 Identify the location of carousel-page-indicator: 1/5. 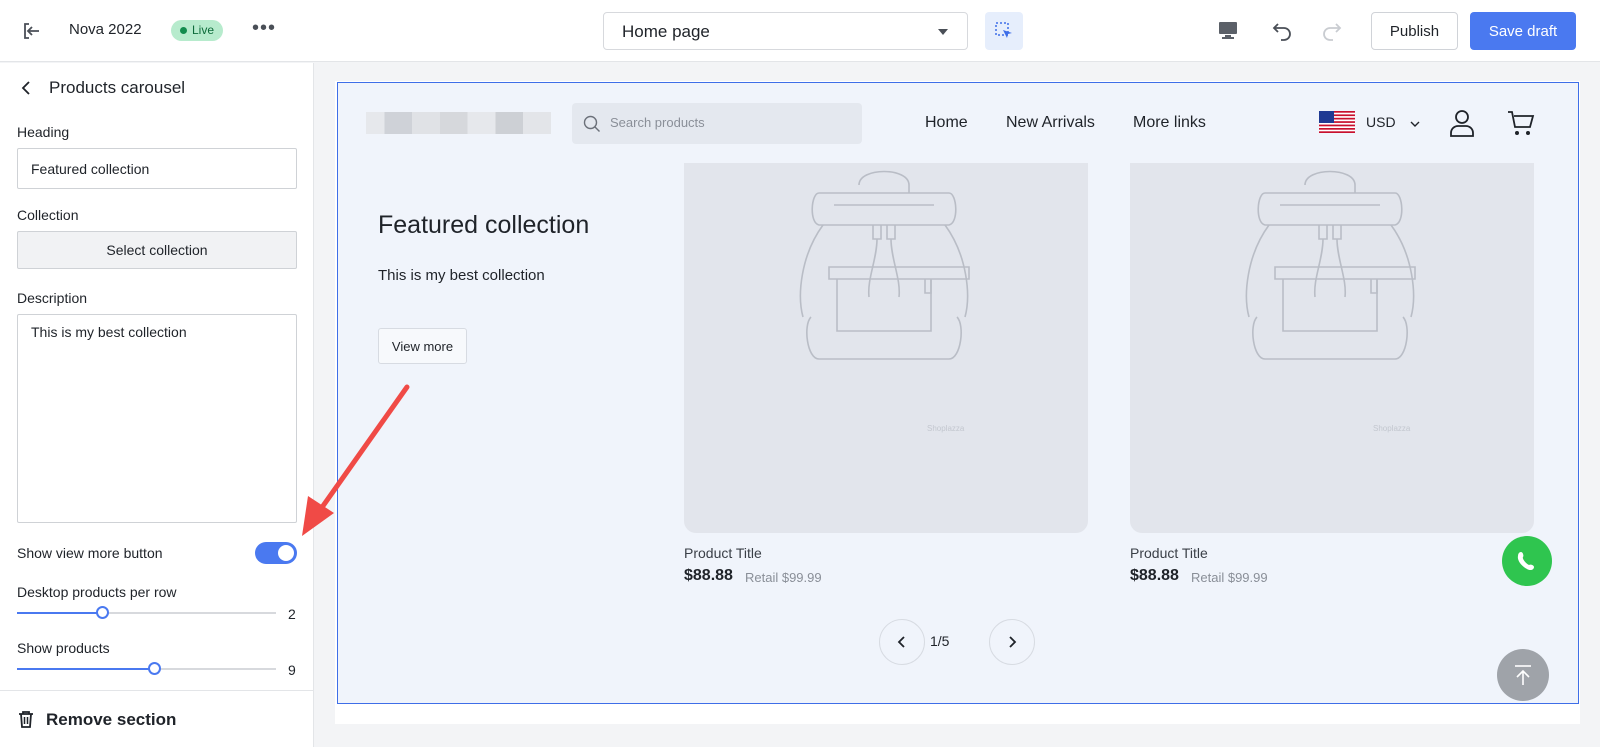
(940, 641).